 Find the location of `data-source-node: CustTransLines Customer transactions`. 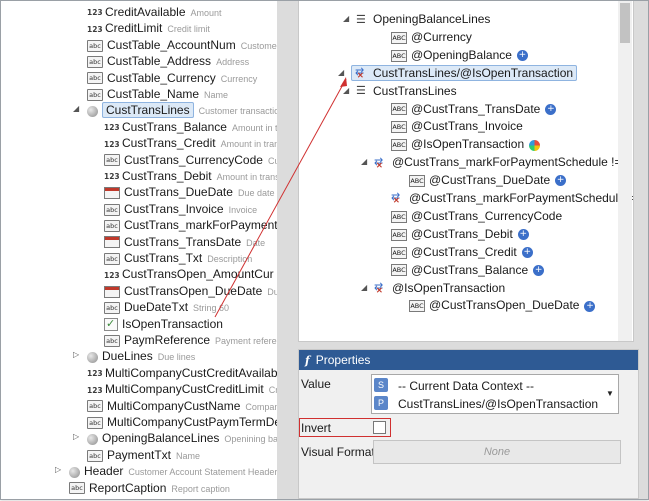

data-source-node: CustTransLines Customer transactions is located at coordinates (182, 110).